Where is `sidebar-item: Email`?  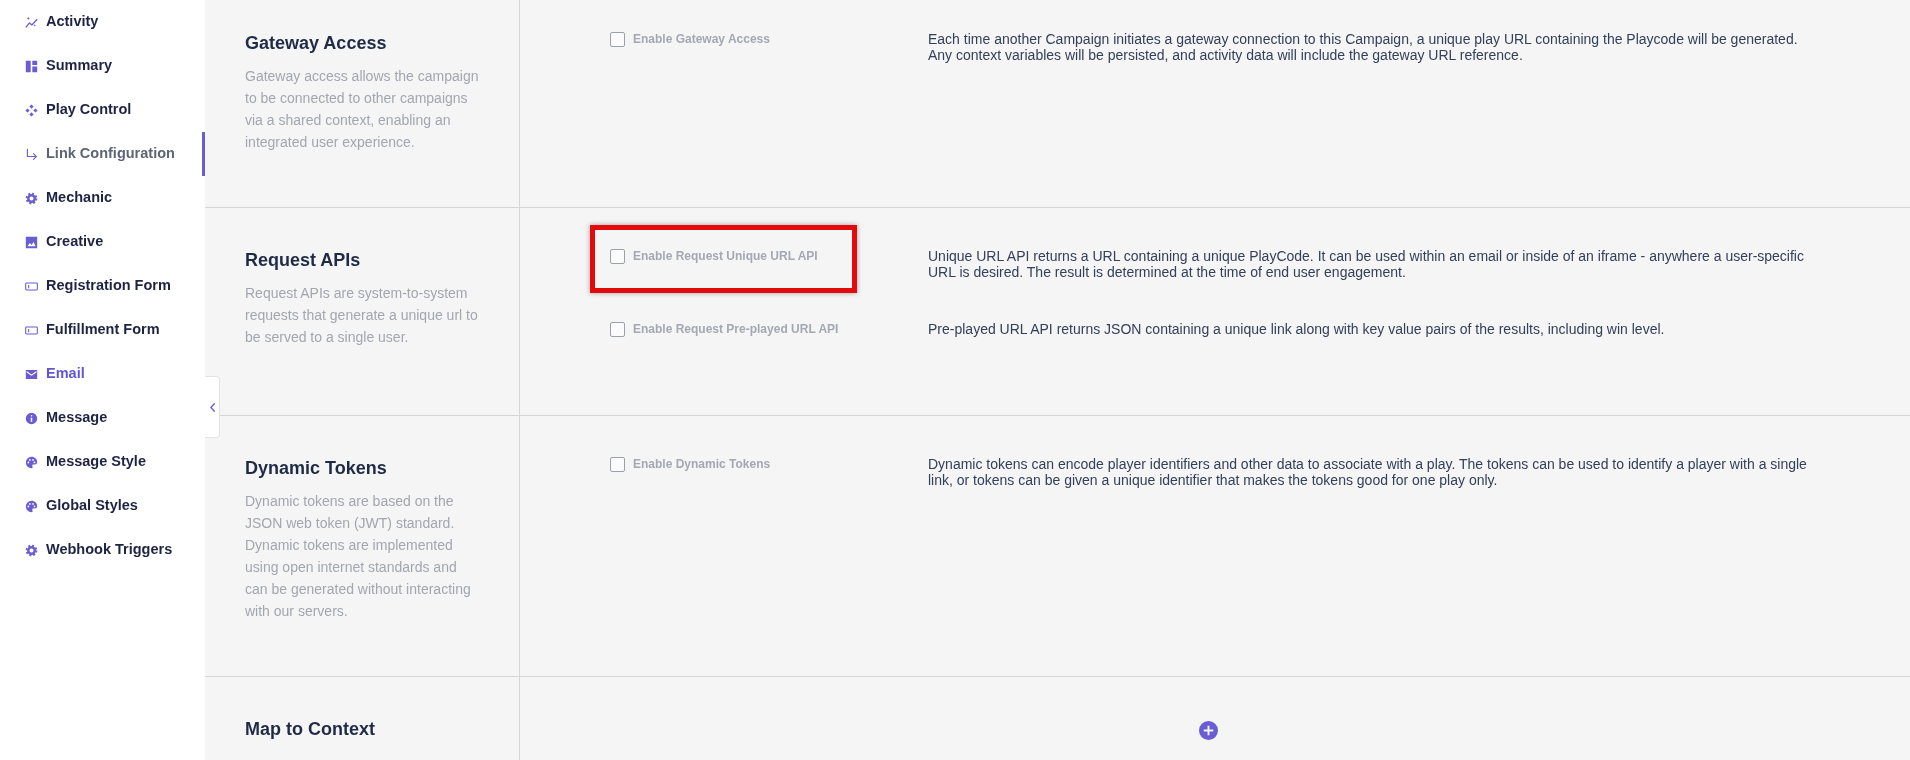 sidebar-item: Email is located at coordinates (102, 374).